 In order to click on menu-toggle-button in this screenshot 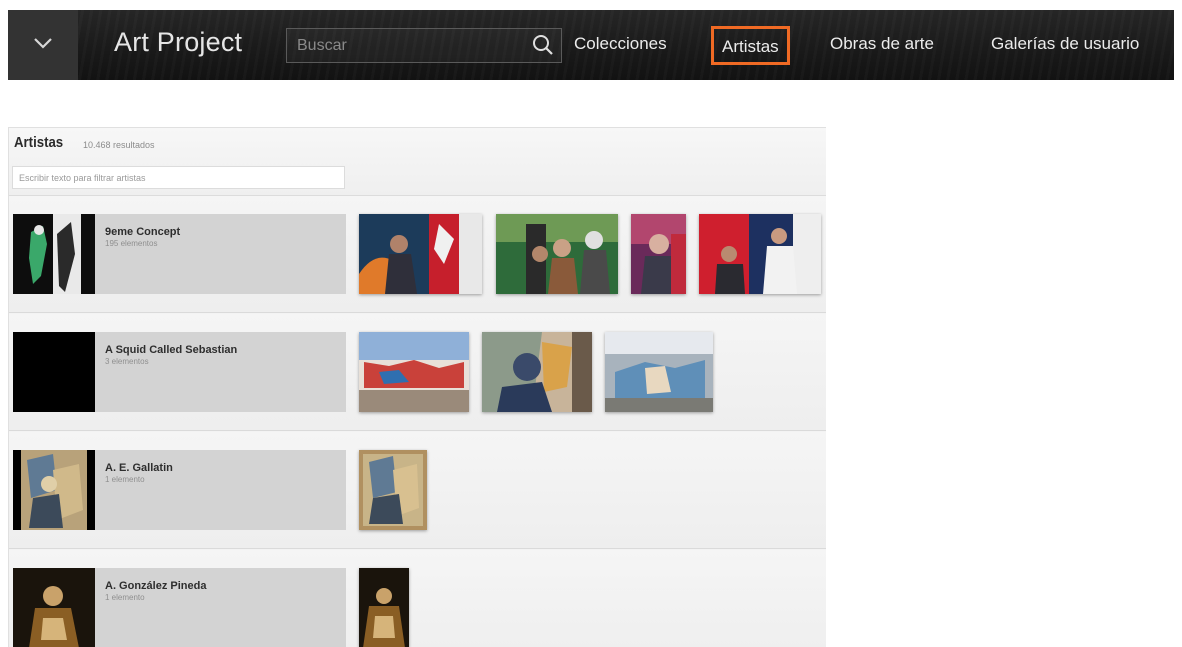, I will do `click(43, 45)`.